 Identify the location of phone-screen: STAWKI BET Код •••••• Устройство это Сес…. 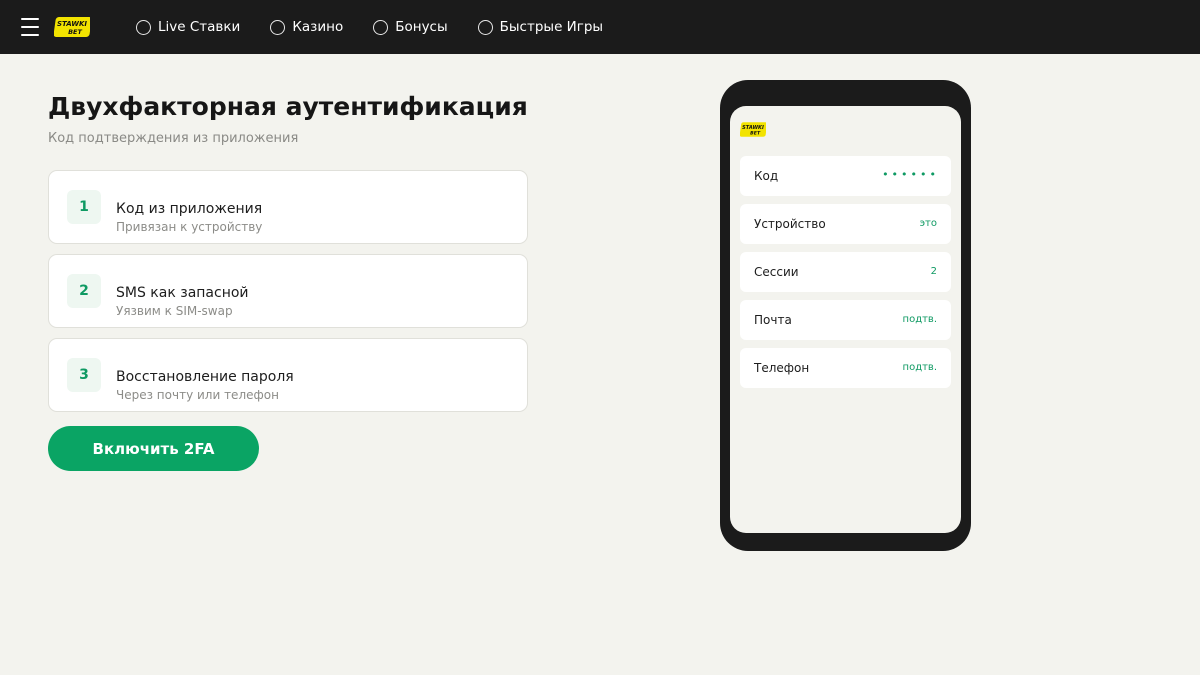
(845, 319).